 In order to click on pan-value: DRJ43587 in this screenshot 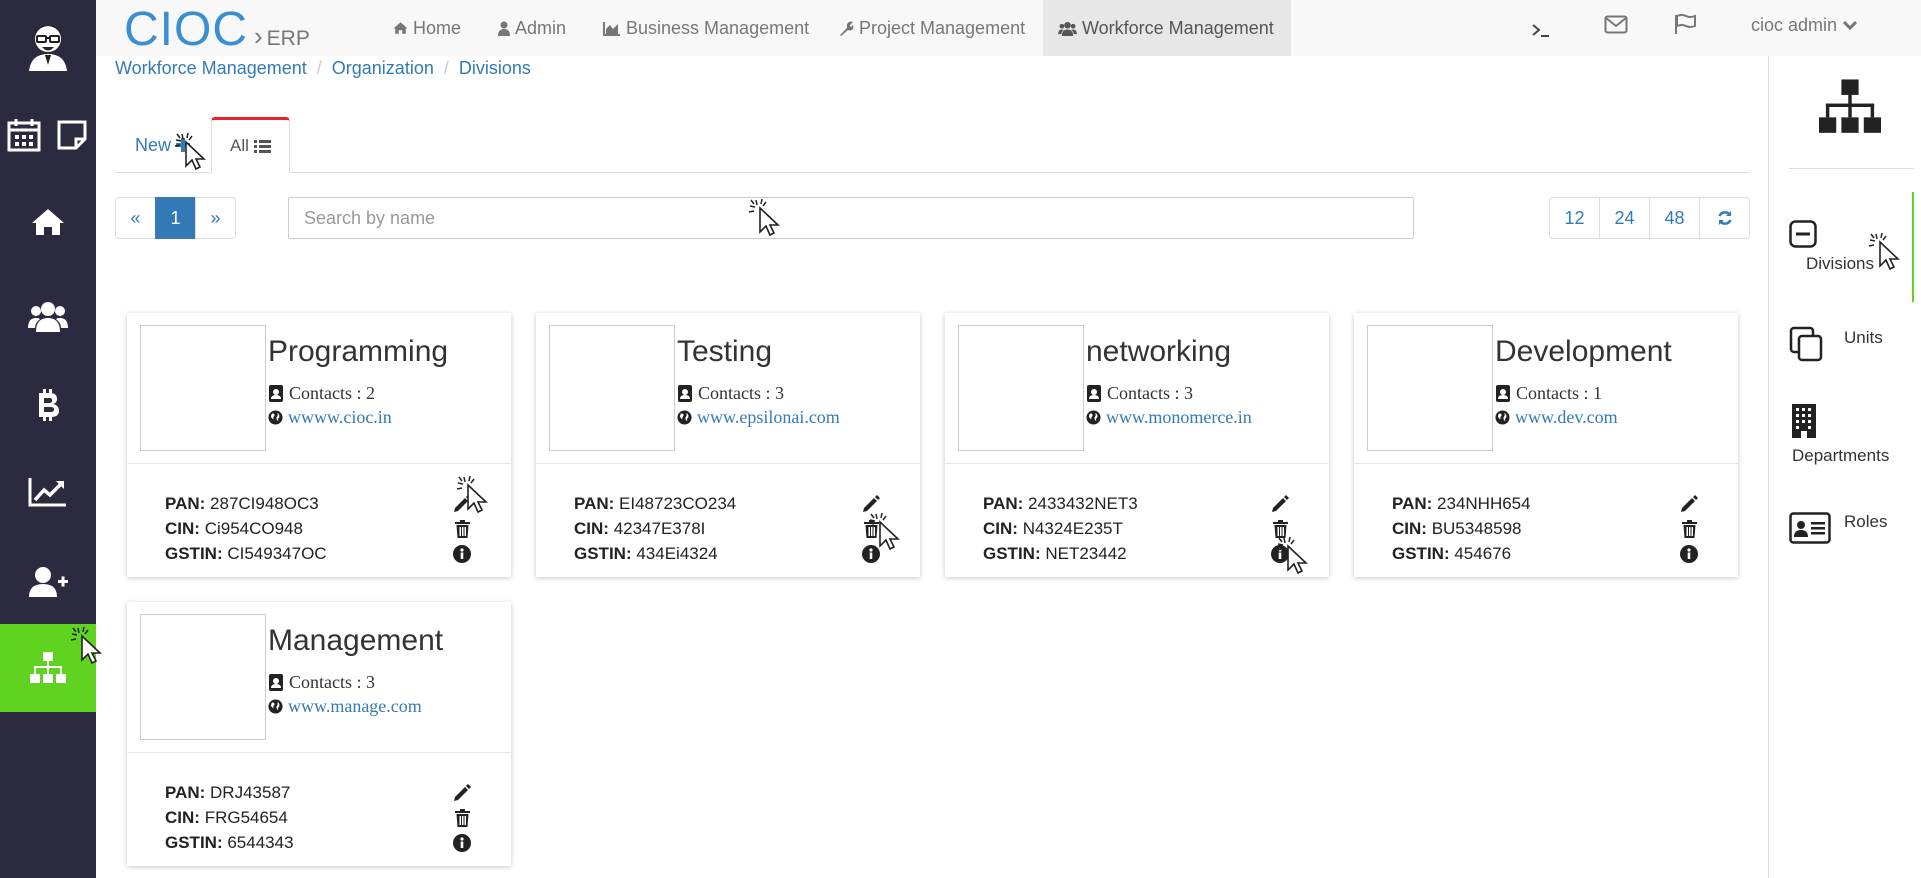, I will do `click(250, 792)`.